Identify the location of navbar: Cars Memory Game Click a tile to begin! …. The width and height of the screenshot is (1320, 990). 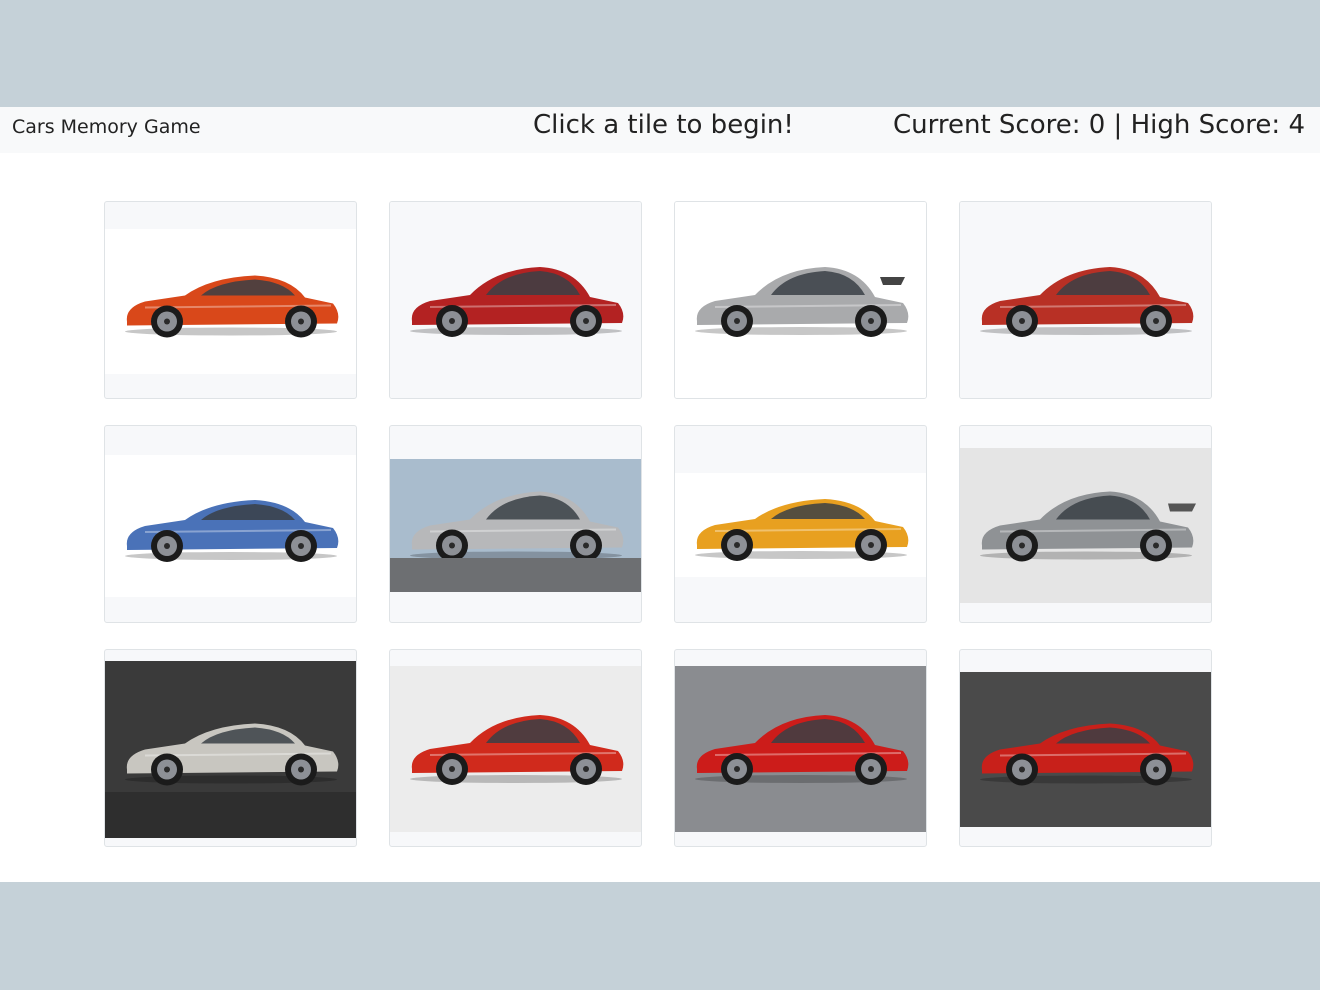
(660, 130).